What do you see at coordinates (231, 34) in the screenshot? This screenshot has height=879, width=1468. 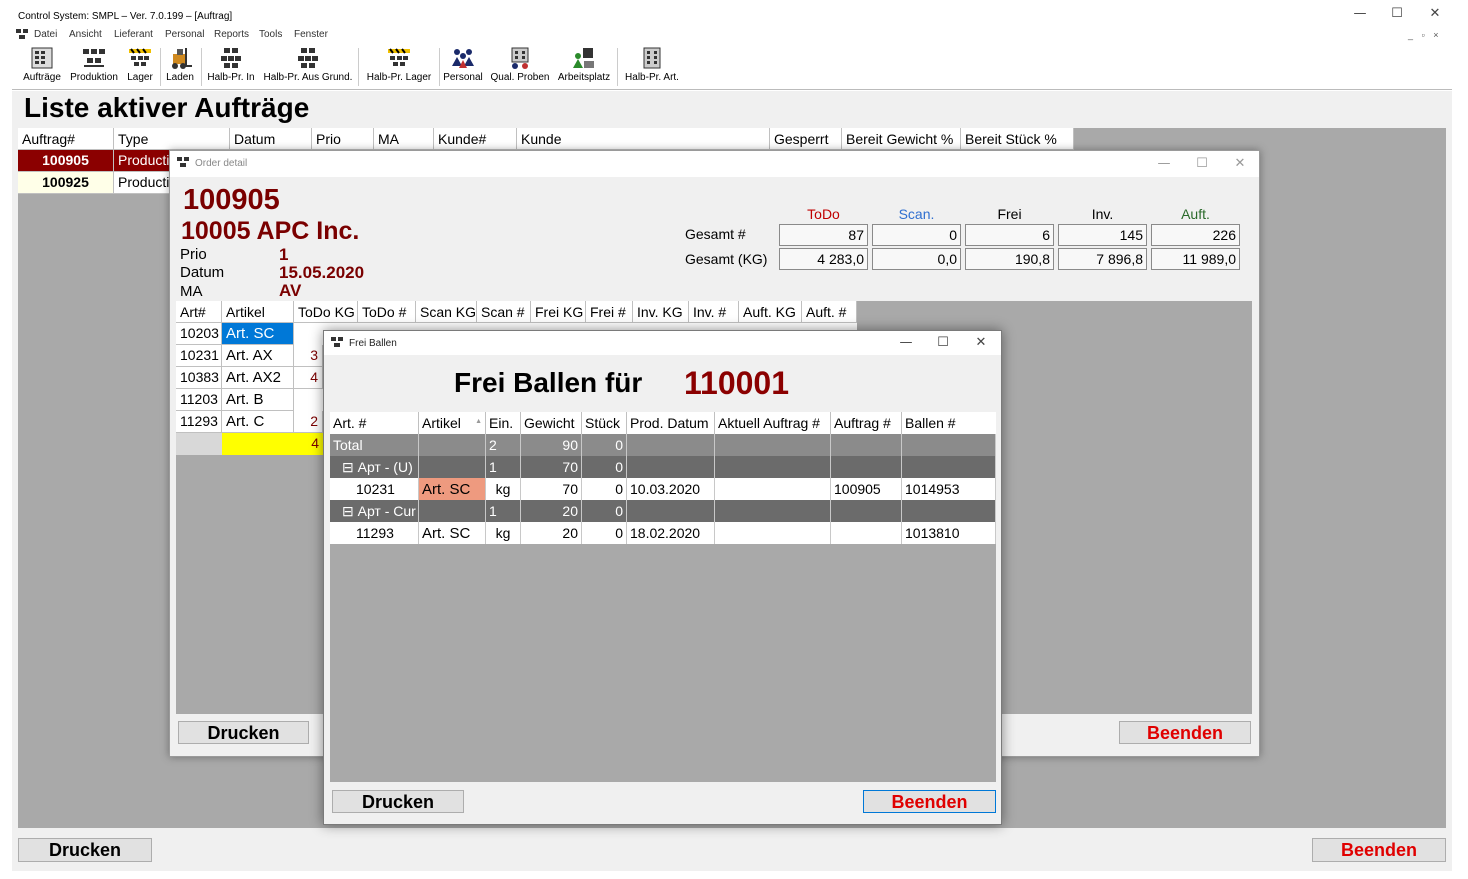 I see `menu-reports: Reports` at bounding box center [231, 34].